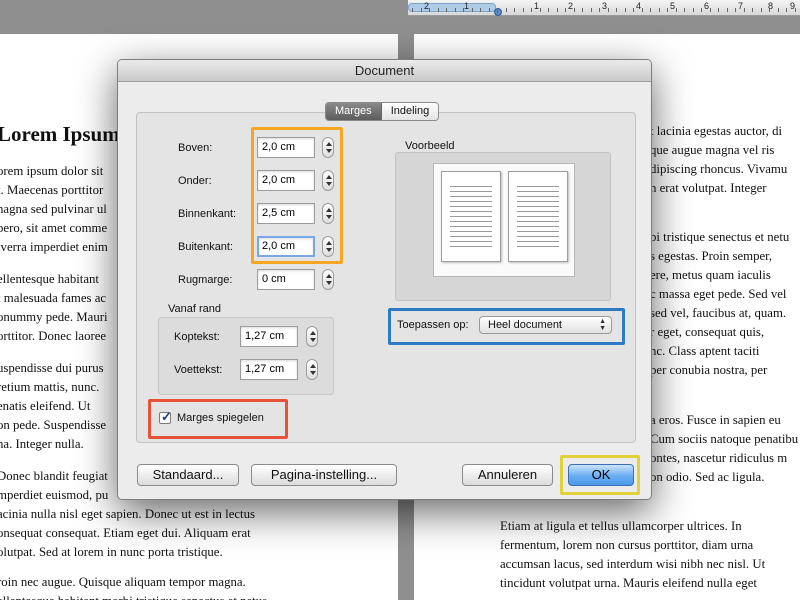 This screenshot has height=600, width=800. What do you see at coordinates (719, 458) in the screenshot?
I see `document-line: ontes, nascetur ridiculus m` at bounding box center [719, 458].